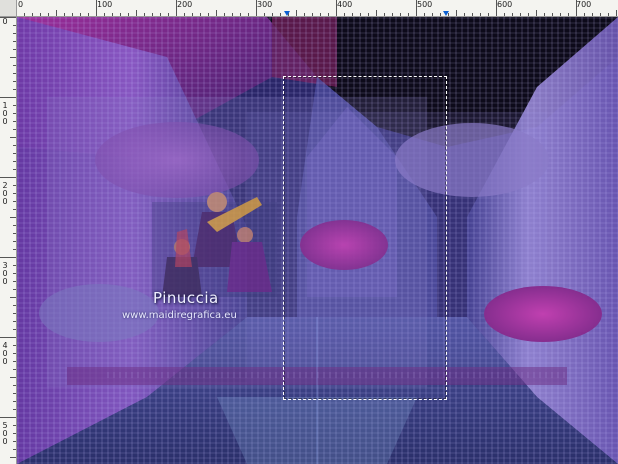 This screenshot has width=618, height=464. What do you see at coordinates (505, 4) in the screenshot?
I see `ruler-label-600: 600` at bounding box center [505, 4].